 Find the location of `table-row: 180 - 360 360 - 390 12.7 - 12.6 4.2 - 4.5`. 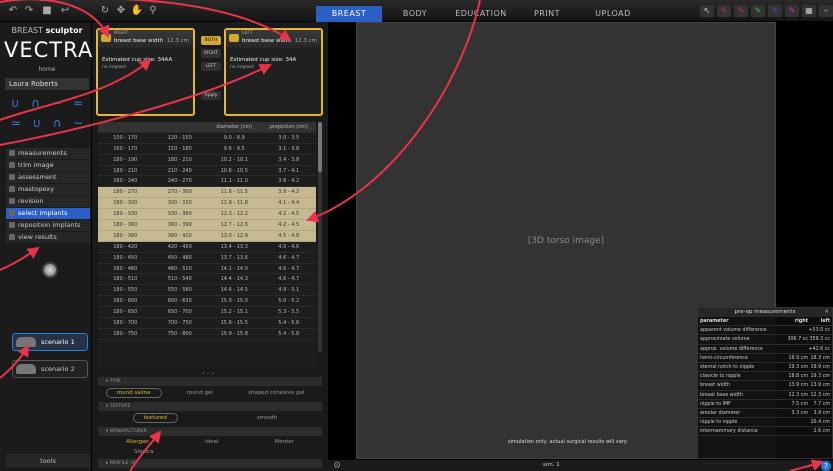

table-row: 180 - 360 360 - 390 12.7 - 12.6 4.2 - 4.5 is located at coordinates (207, 225).